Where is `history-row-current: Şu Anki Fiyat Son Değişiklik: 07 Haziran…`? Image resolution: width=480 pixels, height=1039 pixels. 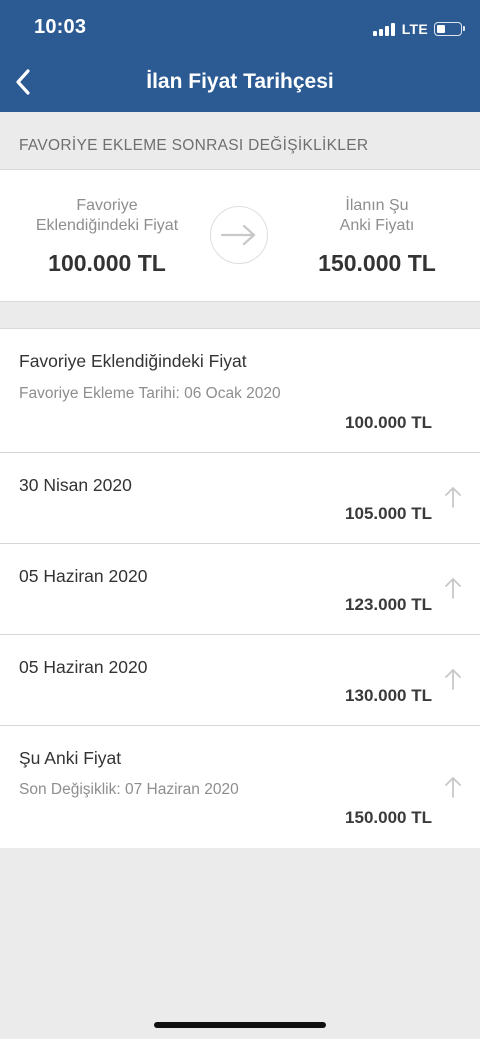 history-row-current: Şu Anki Fiyat Son Değişiklik: 07 Haziran… is located at coordinates (240, 787).